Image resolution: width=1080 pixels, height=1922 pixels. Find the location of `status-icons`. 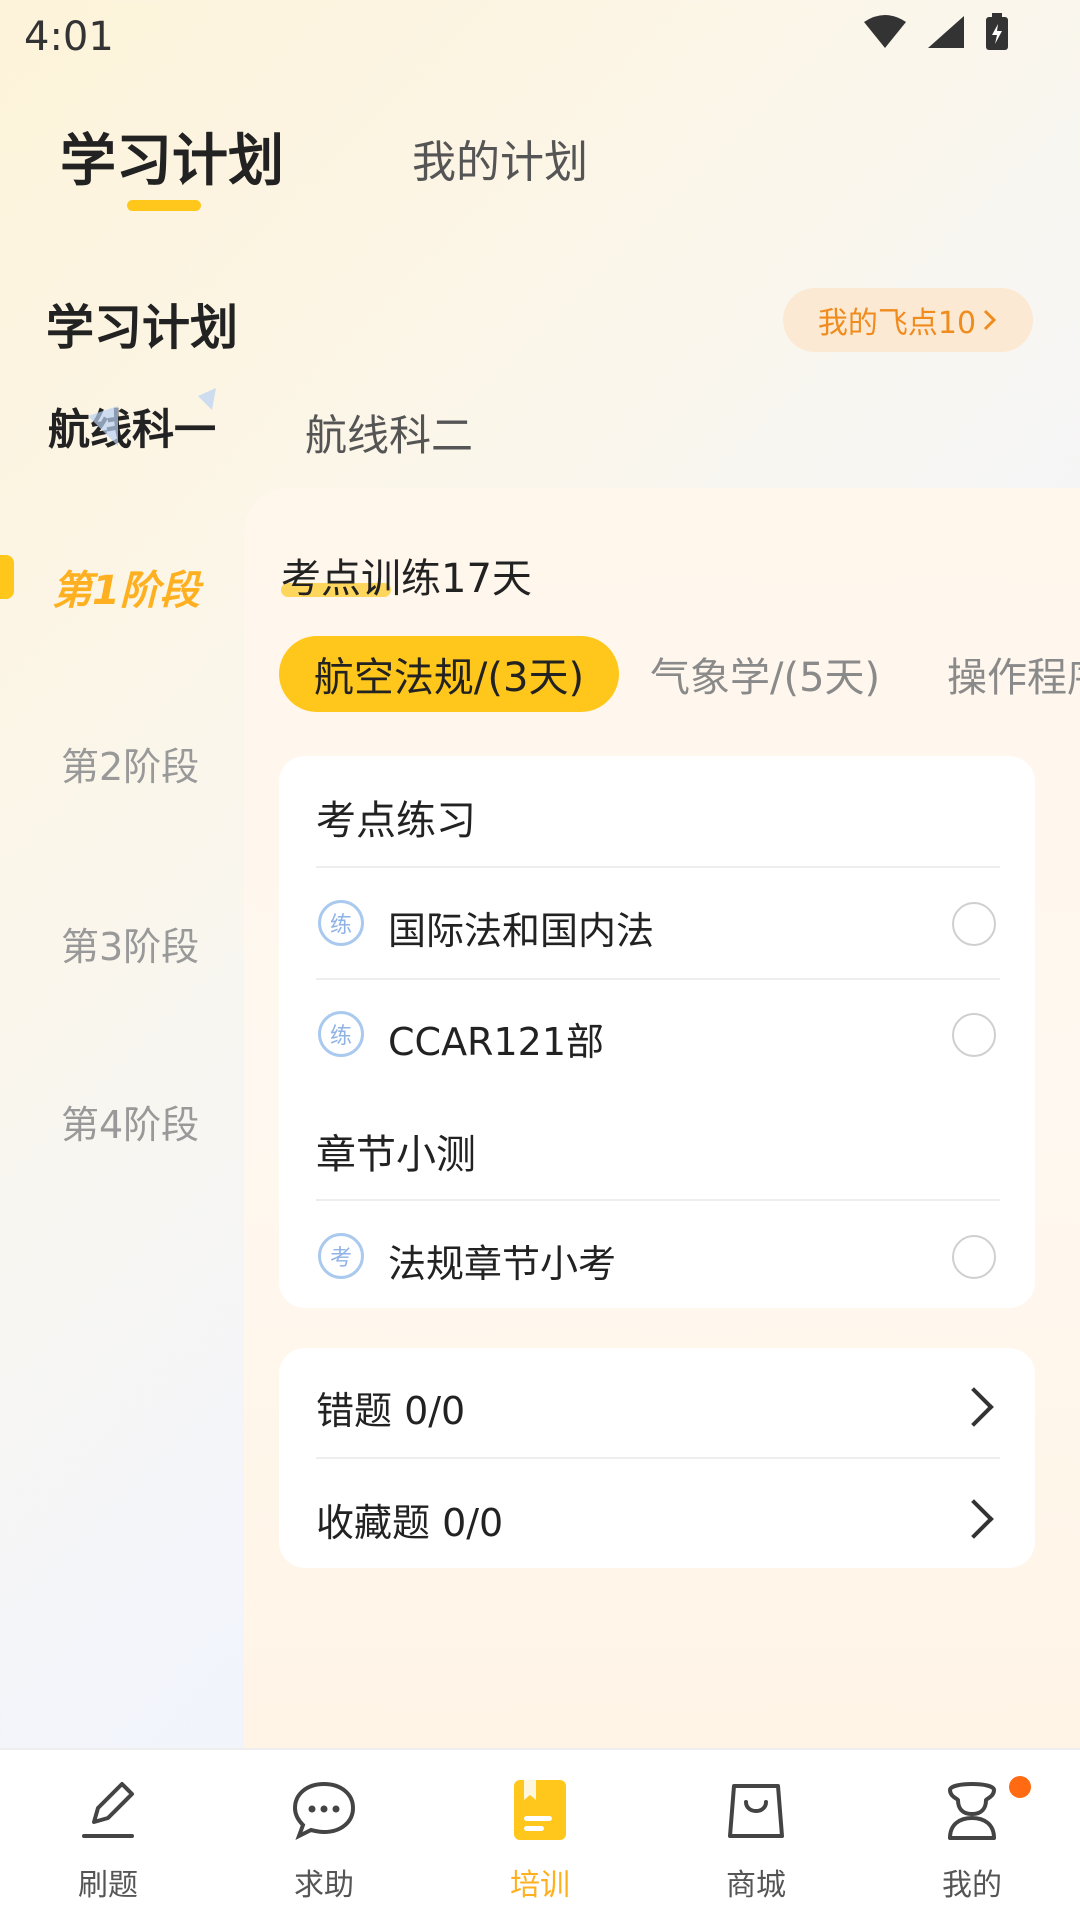

status-icons is located at coordinates (936, 32).